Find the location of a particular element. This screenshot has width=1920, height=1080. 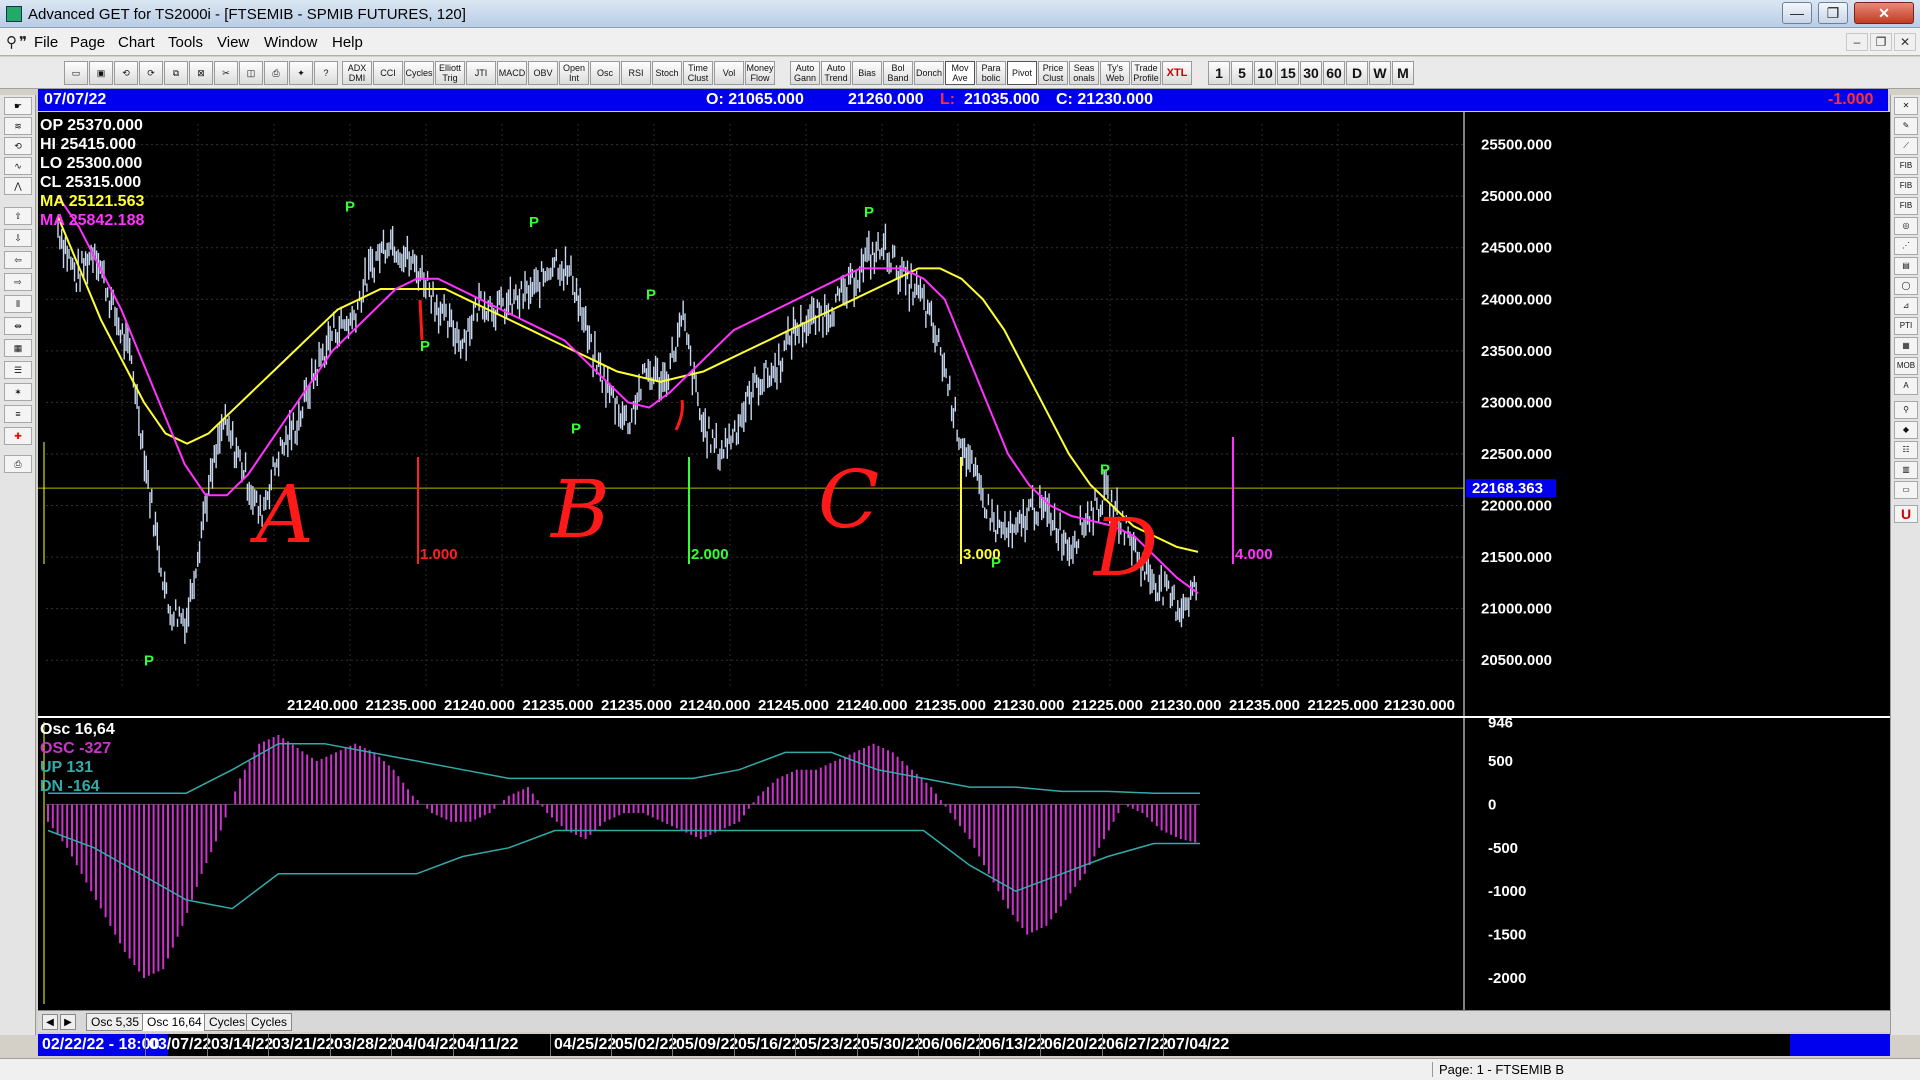

maximize-button: ❐ is located at coordinates (1833, 13).